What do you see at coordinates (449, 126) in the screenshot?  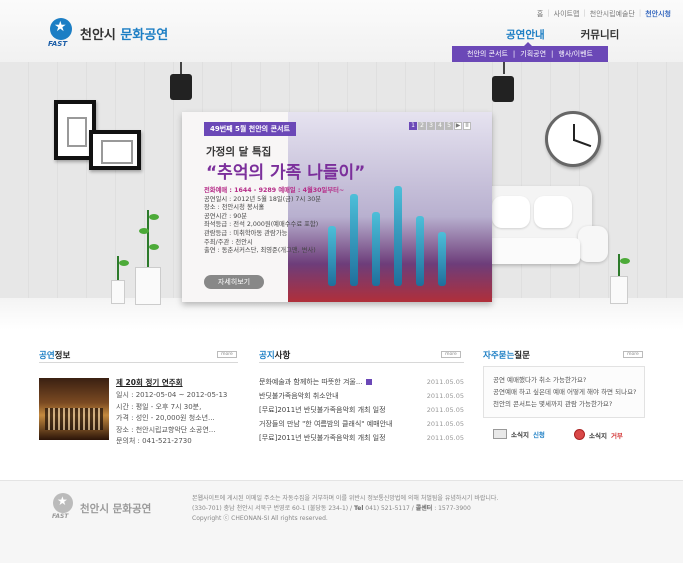 I see `pager-5: 5` at bounding box center [449, 126].